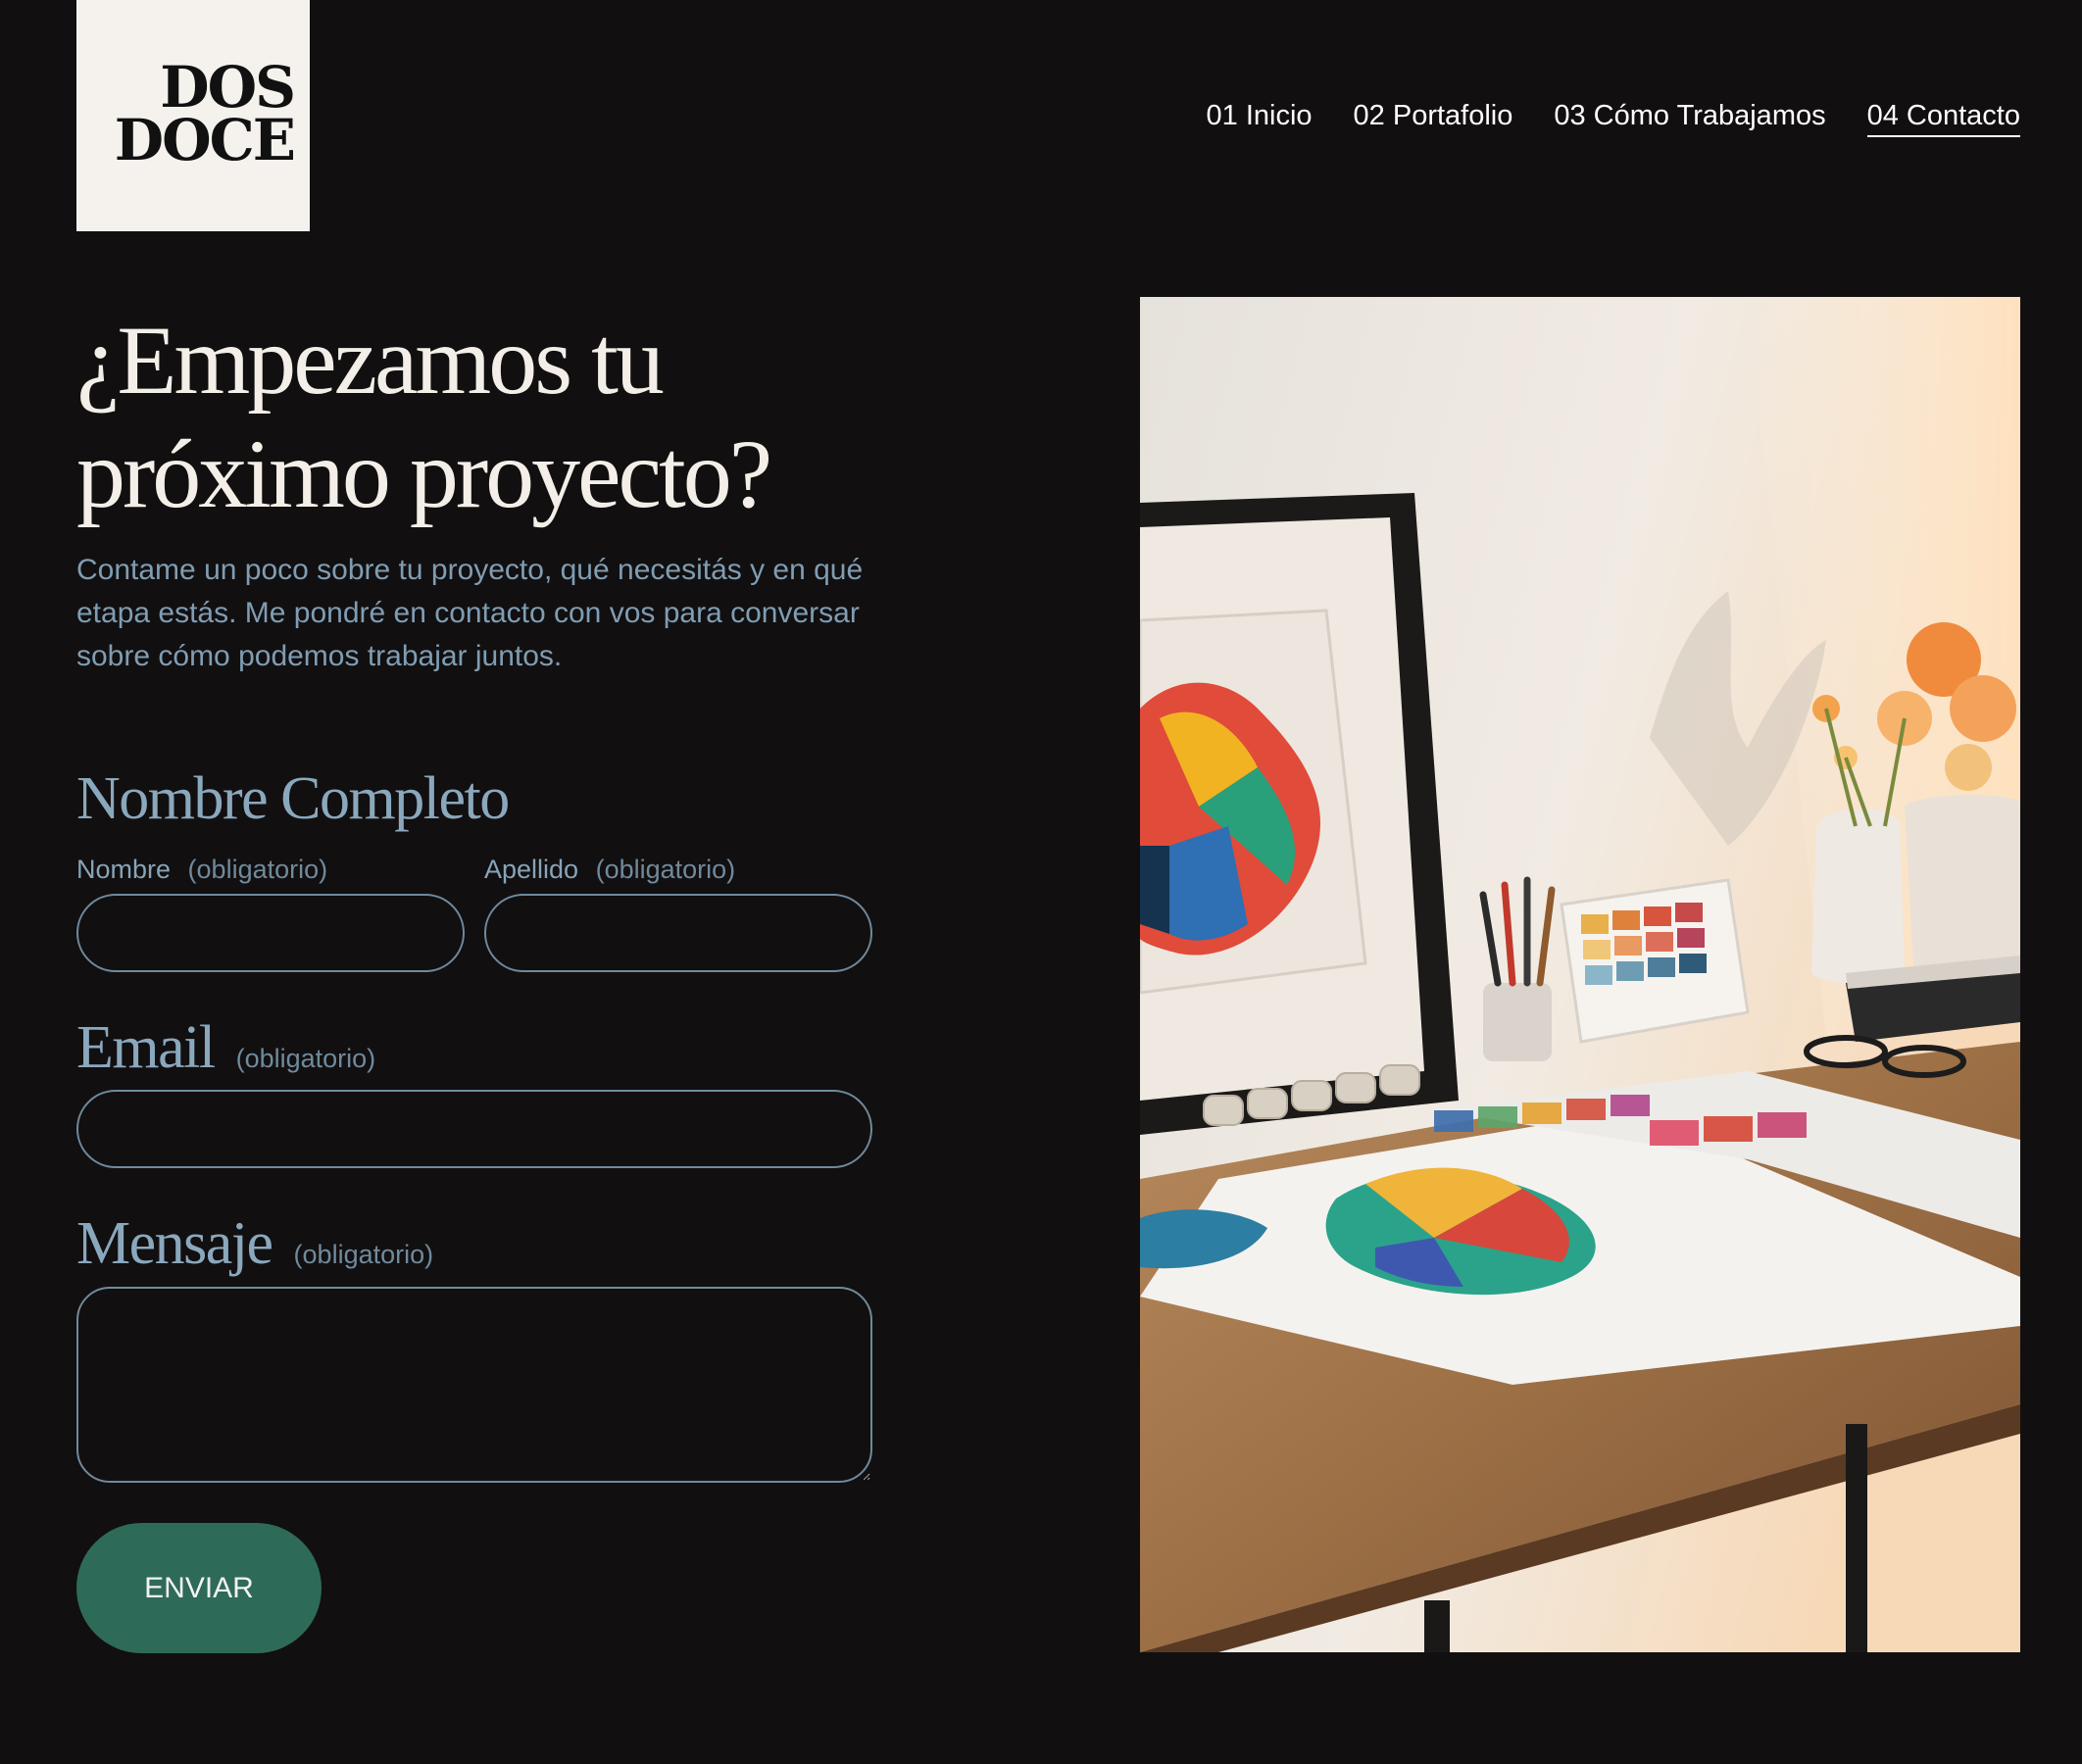 This screenshot has height=1764, width=2082. What do you see at coordinates (1433, 116) in the screenshot?
I see `nav-portafolio: 02 Portafolio` at bounding box center [1433, 116].